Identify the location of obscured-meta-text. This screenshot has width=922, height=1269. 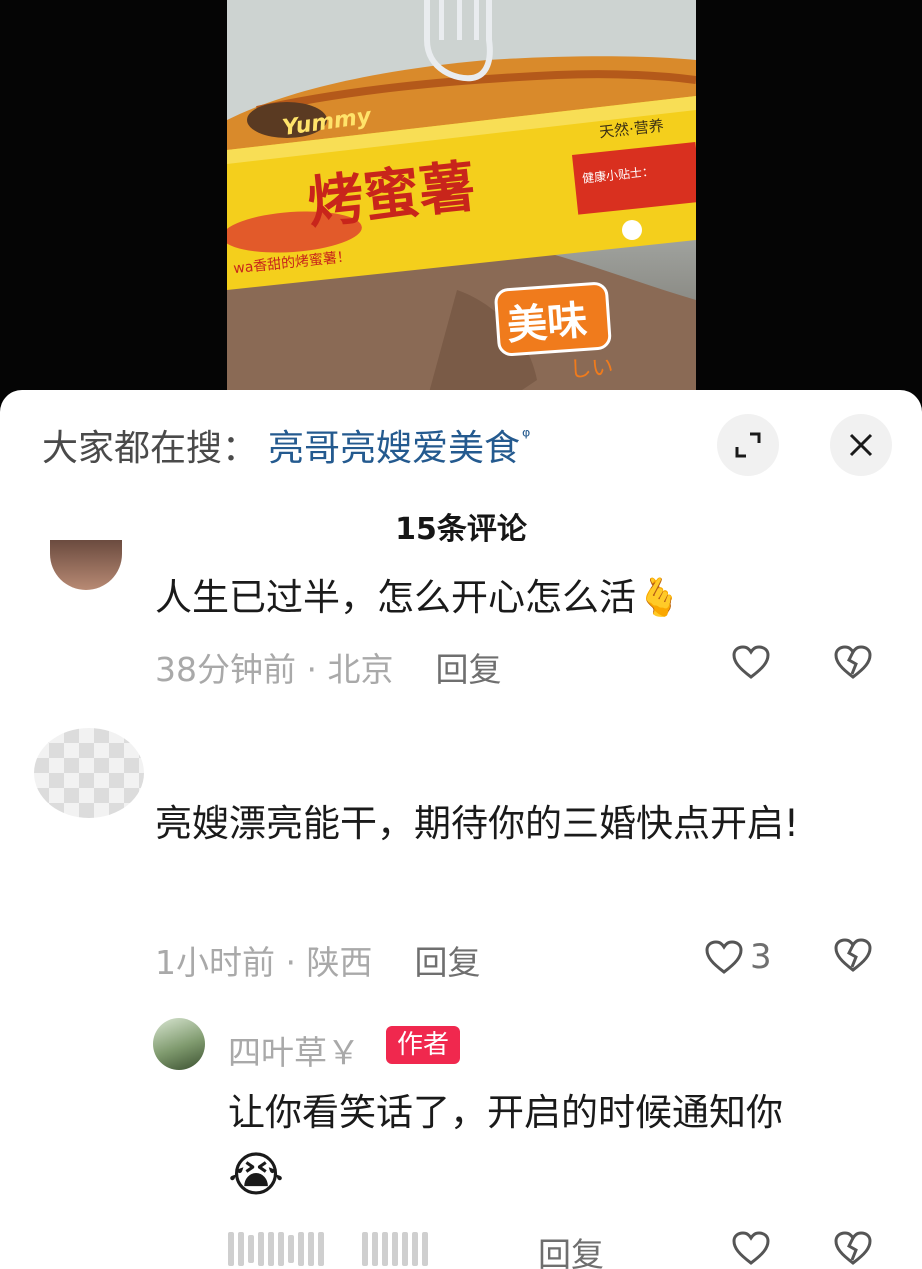
(328, 1249).